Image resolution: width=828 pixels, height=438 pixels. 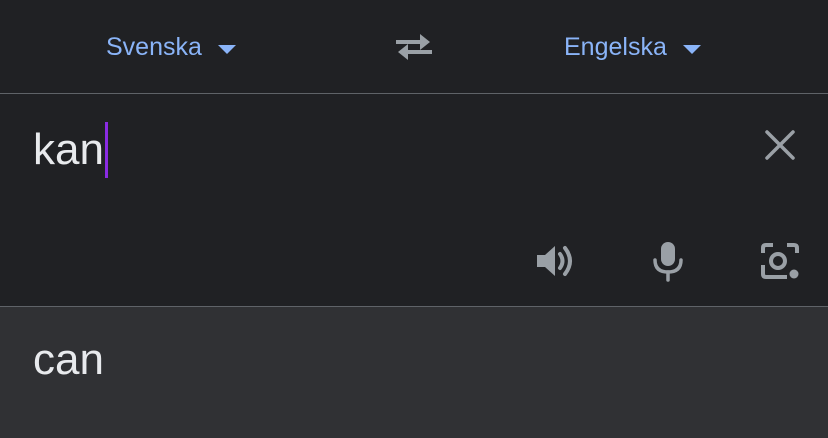 I want to click on source-text-field: kan, so click(x=70, y=150).